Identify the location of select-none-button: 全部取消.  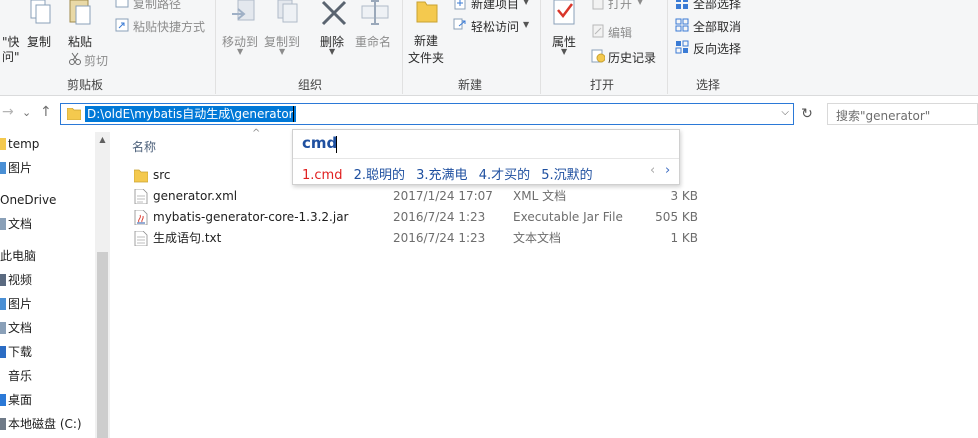
(717, 26).